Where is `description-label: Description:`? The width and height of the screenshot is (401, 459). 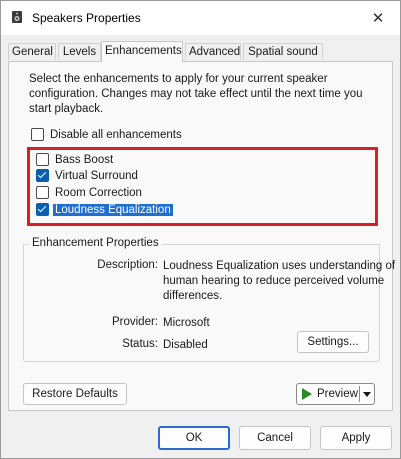
description-label: Description: is located at coordinates (127, 265).